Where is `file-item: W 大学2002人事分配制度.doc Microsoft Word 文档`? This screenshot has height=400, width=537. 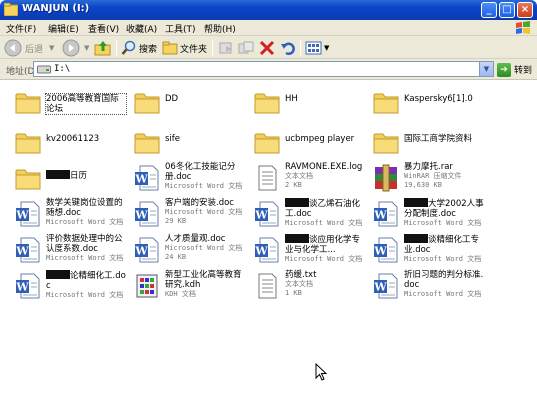 file-item: W 大学2002人事分配制度.doc Microsoft Word 文档 is located at coordinates (424, 215).